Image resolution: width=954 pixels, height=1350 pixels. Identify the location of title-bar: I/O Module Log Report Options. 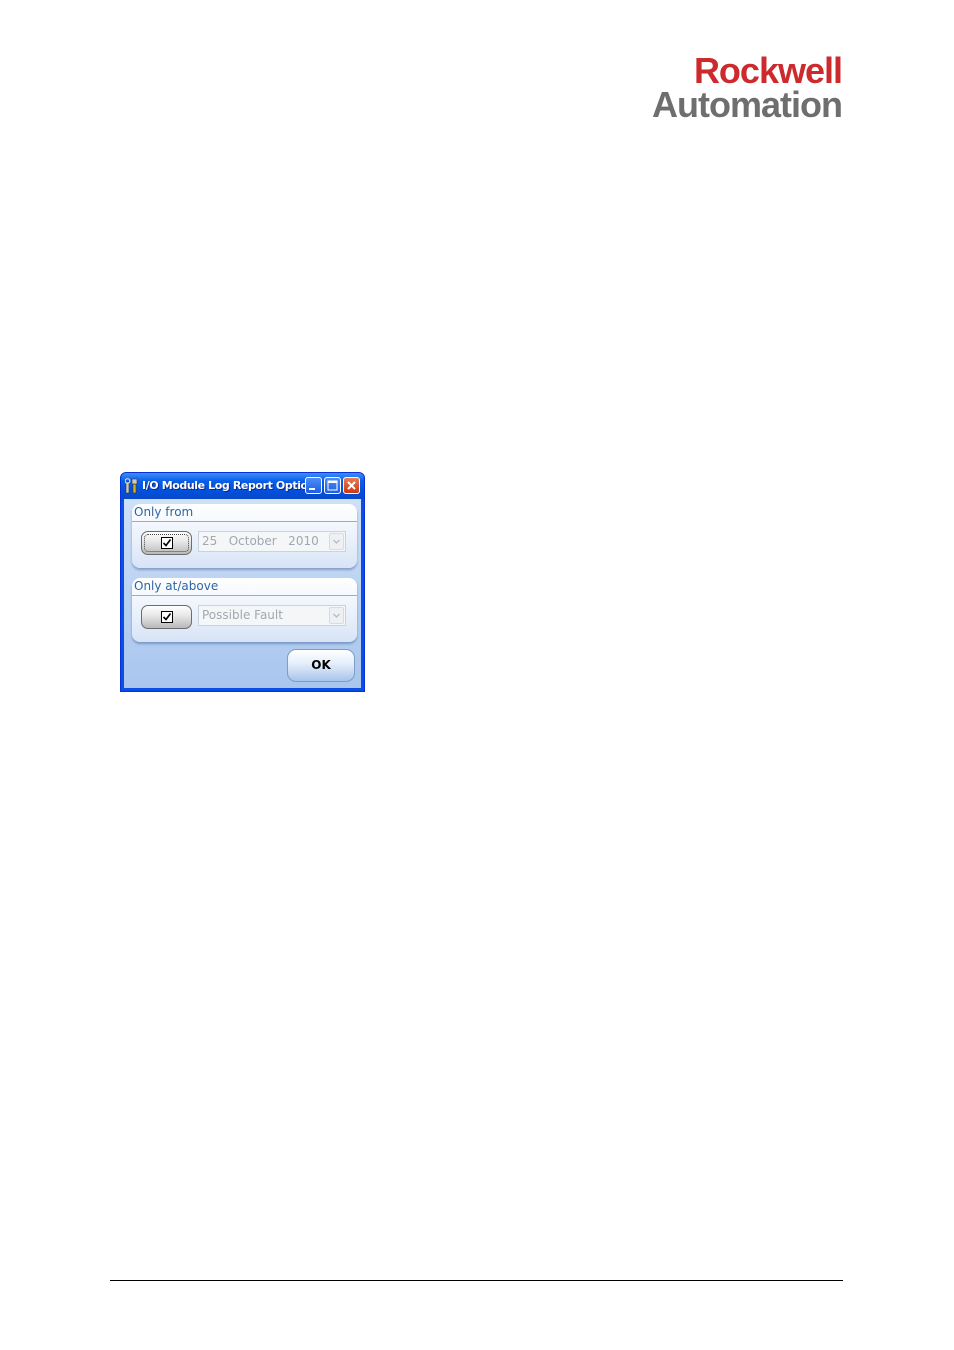
(242, 486).